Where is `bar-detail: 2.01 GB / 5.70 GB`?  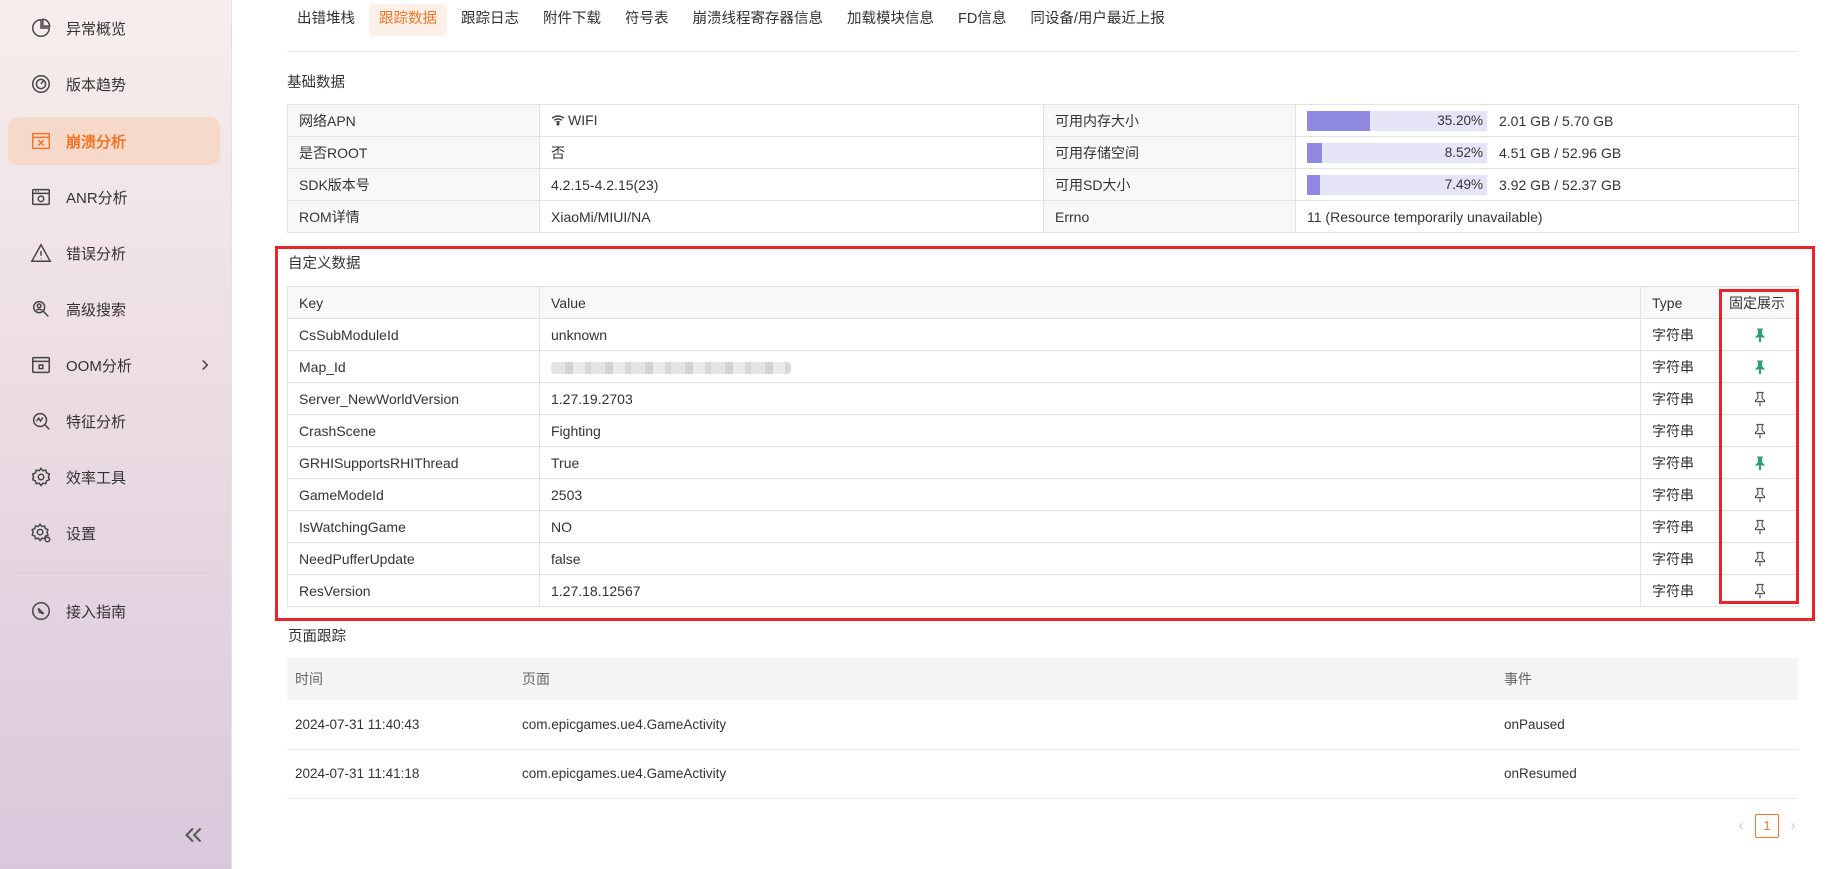
bar-detail: 2.01 GB / 5.70 GB is located at coordinates (1556, 120).